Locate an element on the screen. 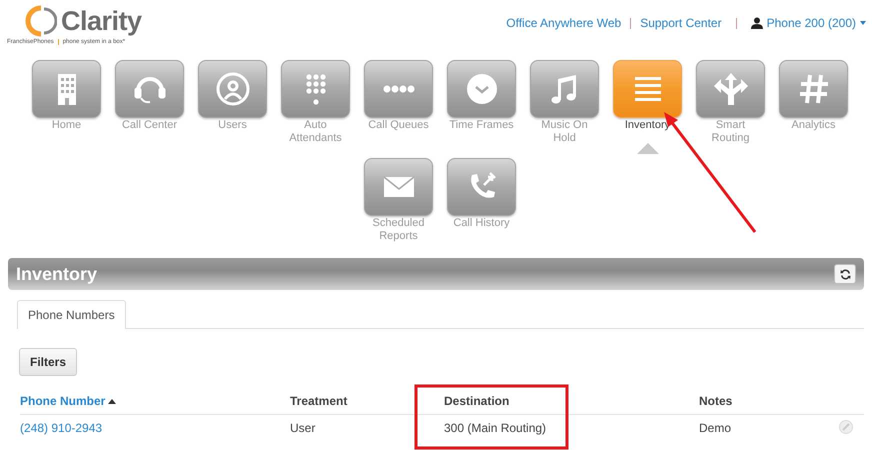 This screenshot has height=450, width=872. sort-up-icon is located at coordinates (112, 401).